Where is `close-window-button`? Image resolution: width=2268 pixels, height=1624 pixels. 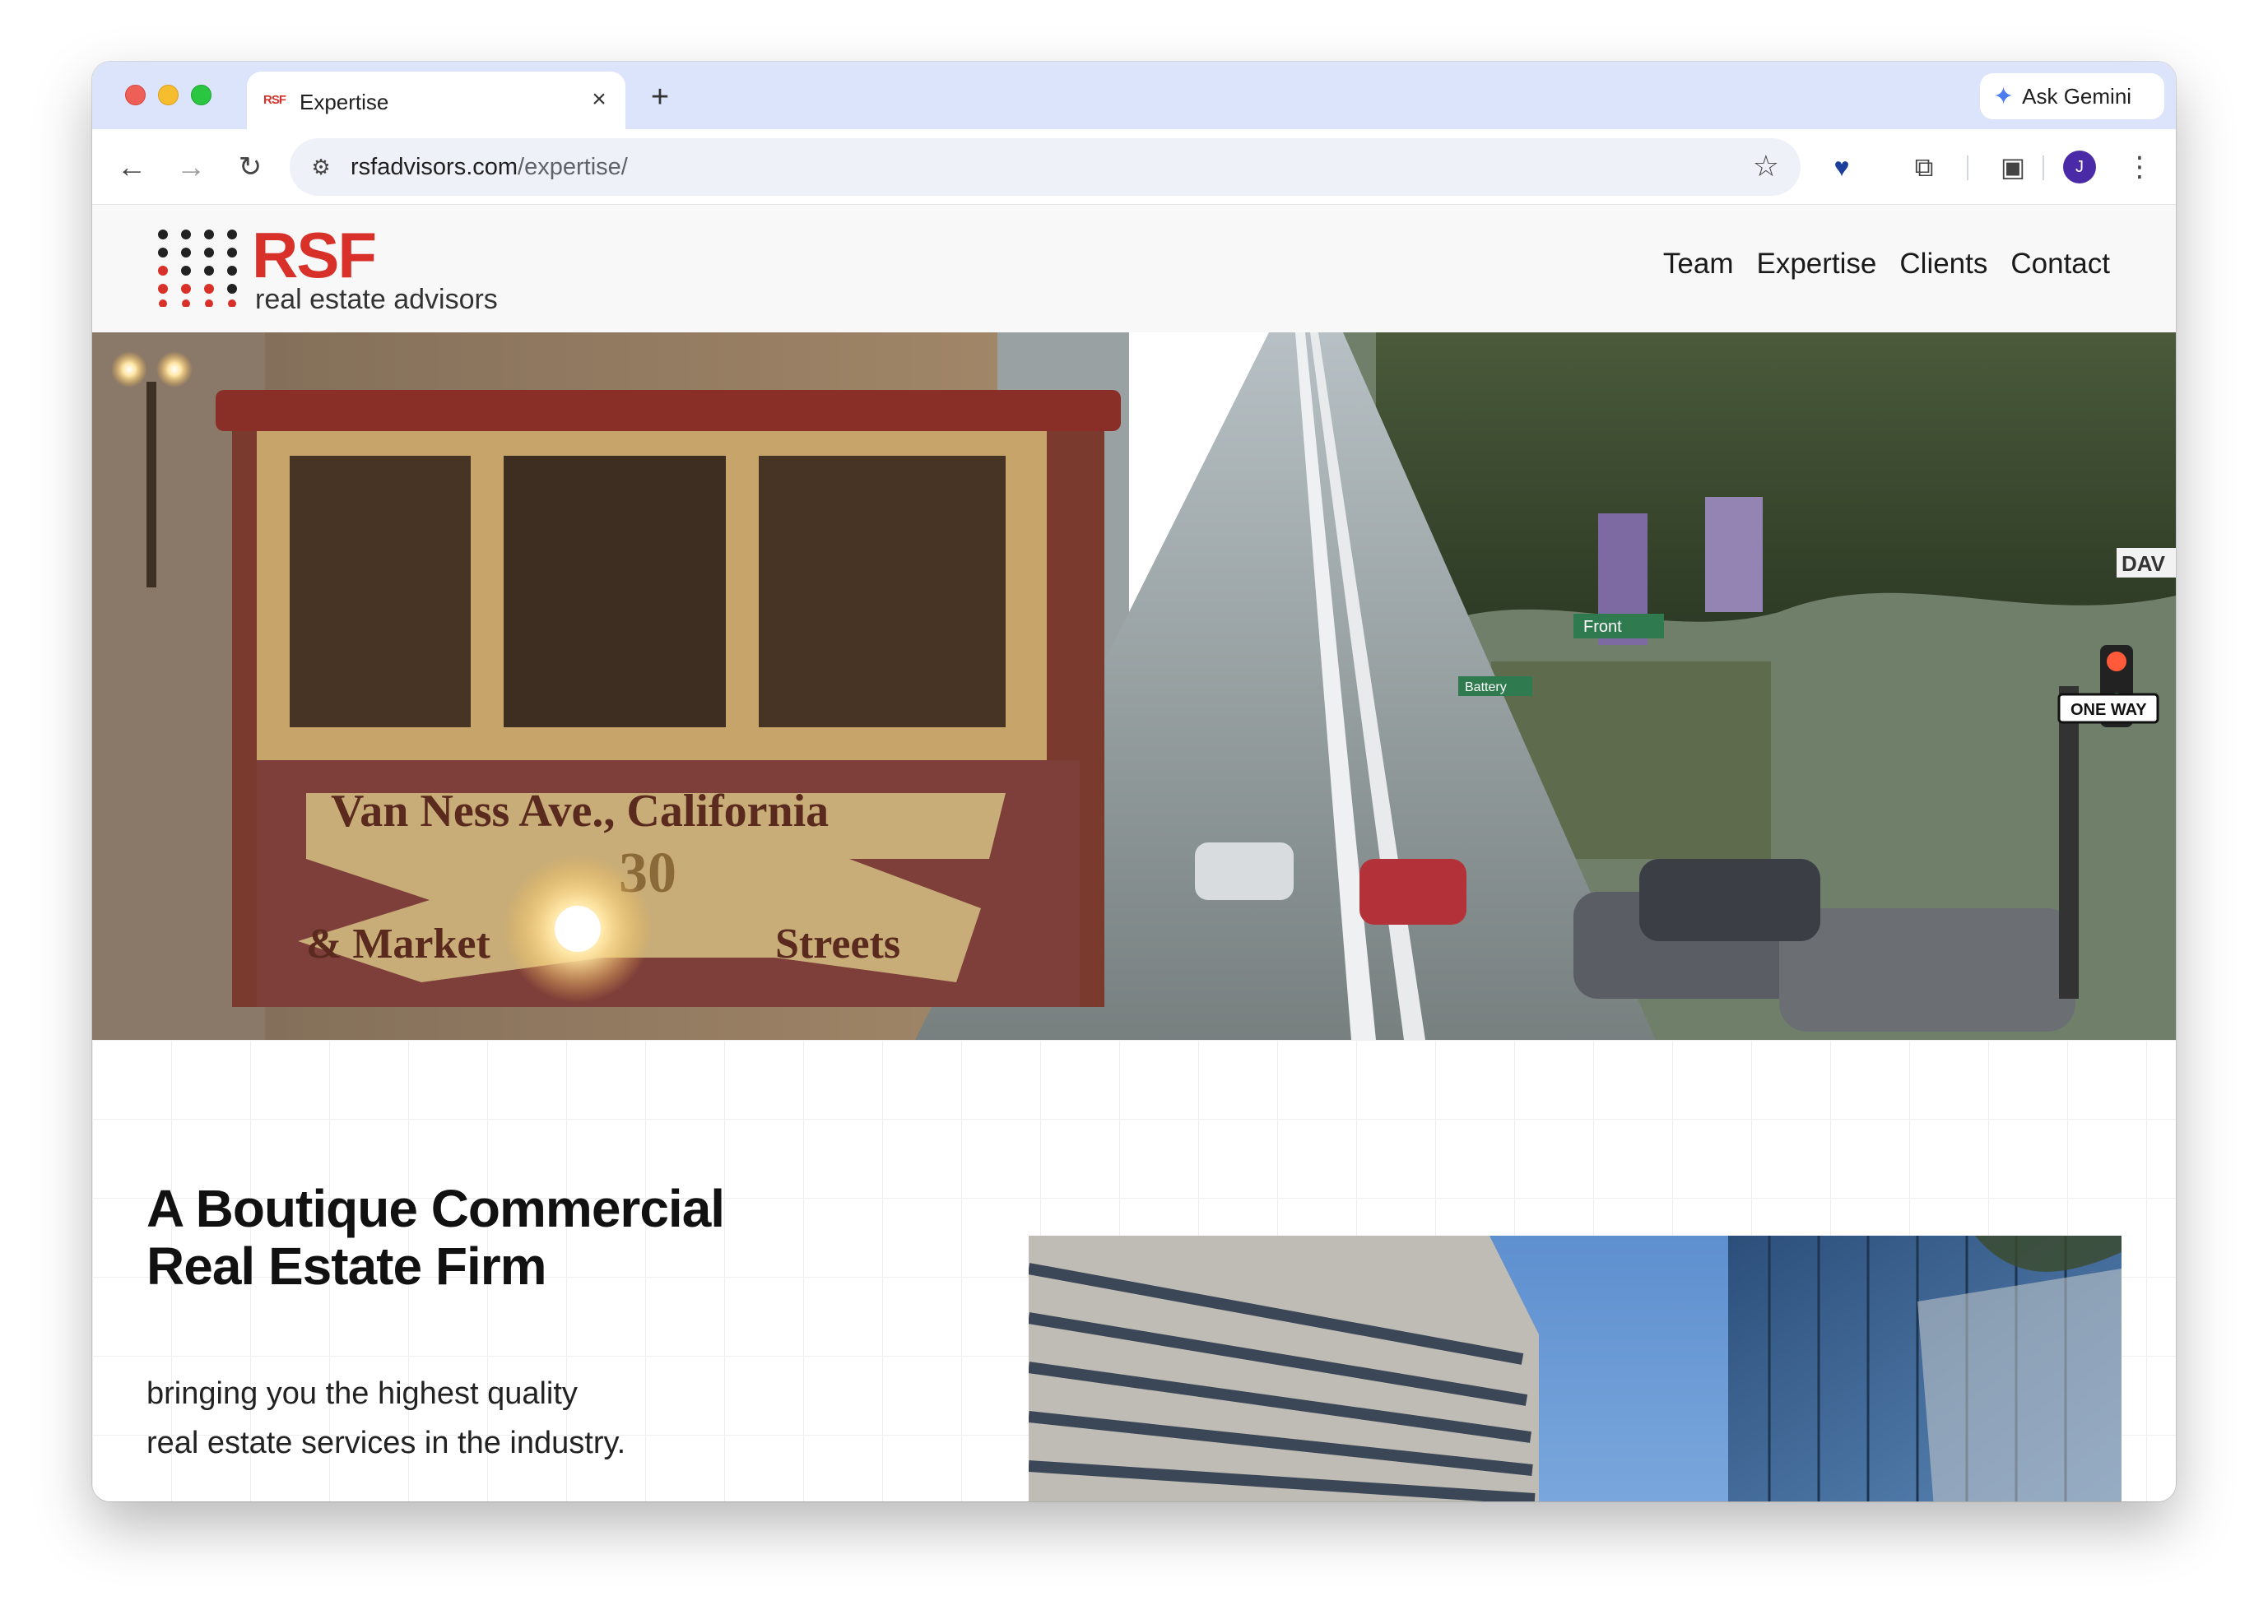 close-window-button is located at coordinates (135, 95).